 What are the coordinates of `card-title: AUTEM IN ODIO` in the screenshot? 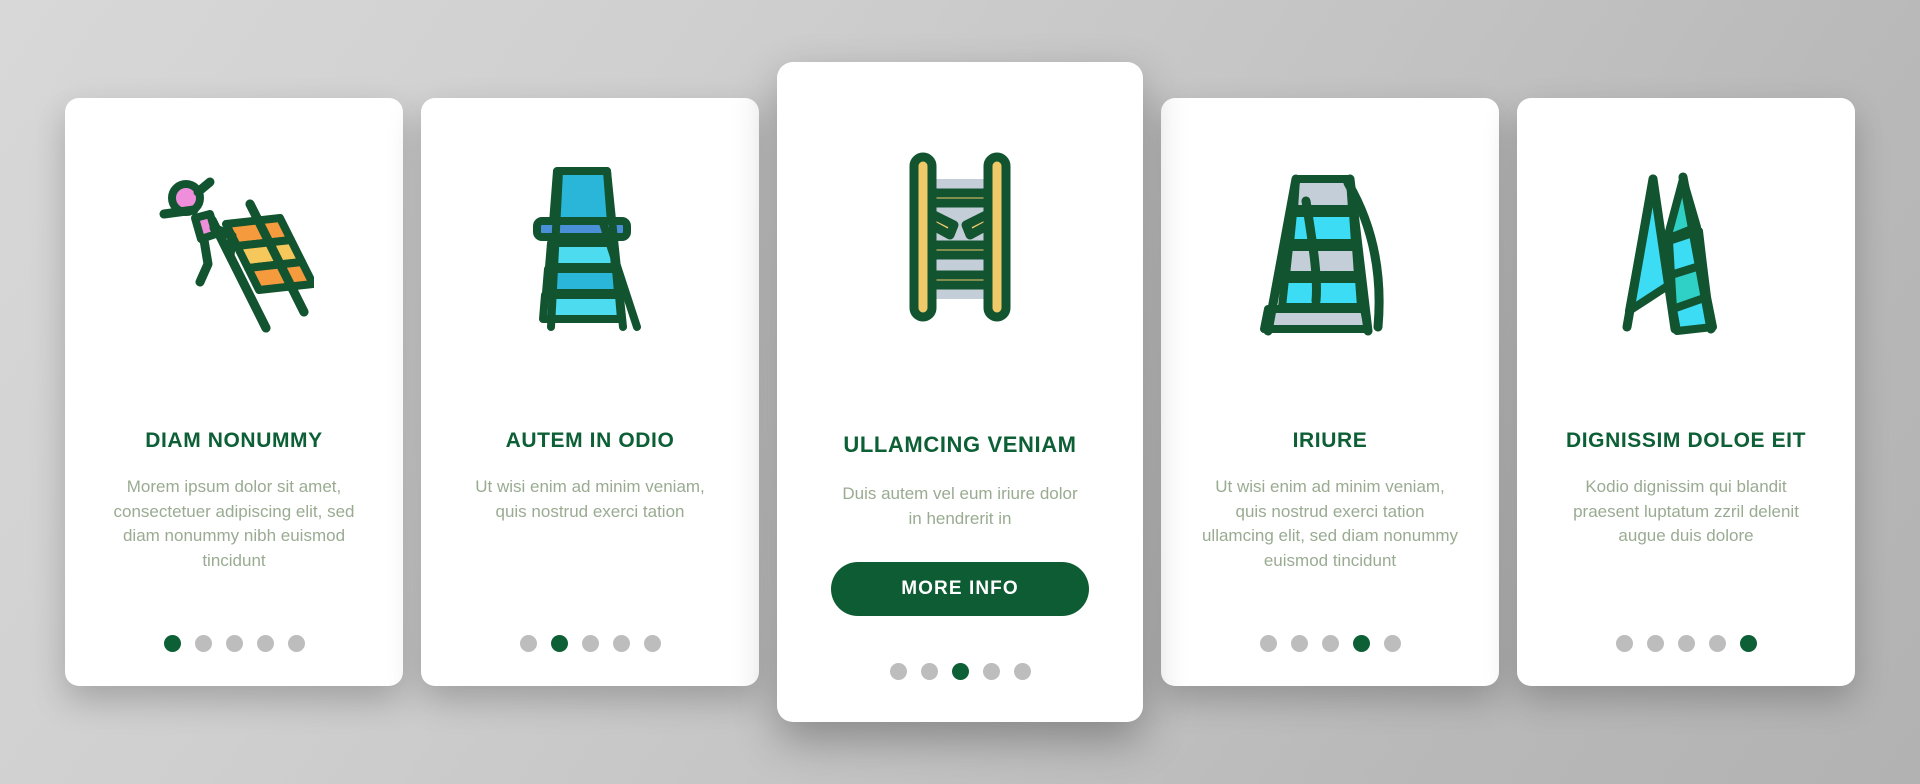 It's located at (590, 440).